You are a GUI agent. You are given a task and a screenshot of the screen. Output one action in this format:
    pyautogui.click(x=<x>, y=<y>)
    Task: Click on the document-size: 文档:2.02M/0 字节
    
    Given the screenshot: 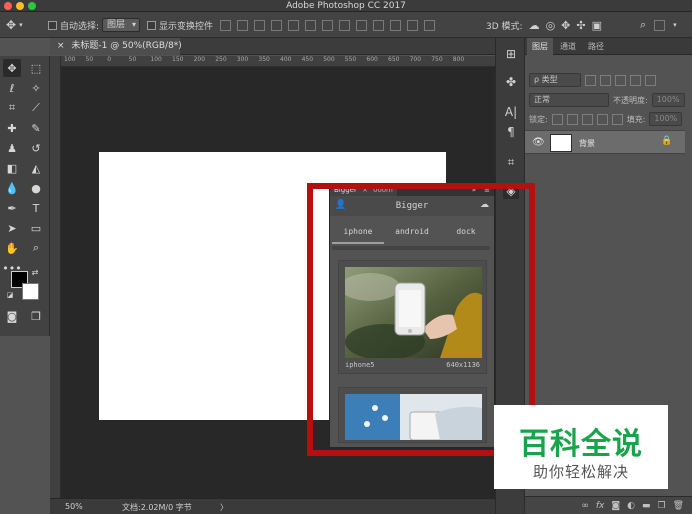 What is the action you would take?
    pyautogui.click(x=157, y=507)
    